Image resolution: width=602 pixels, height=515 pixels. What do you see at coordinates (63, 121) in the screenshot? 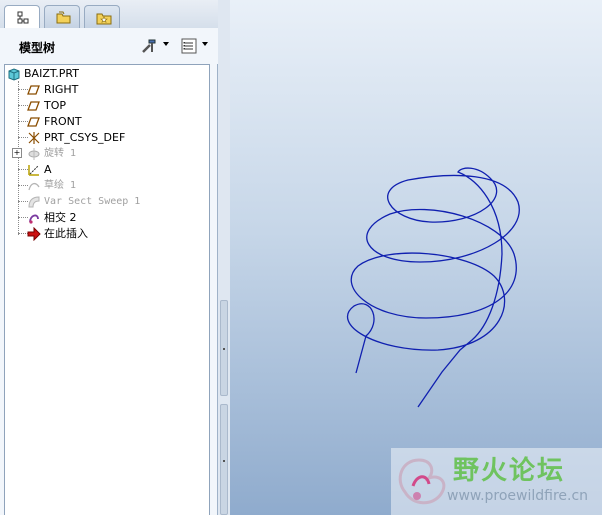
I see `tree-item-label: FRONT` at bounding box center [63, 121].